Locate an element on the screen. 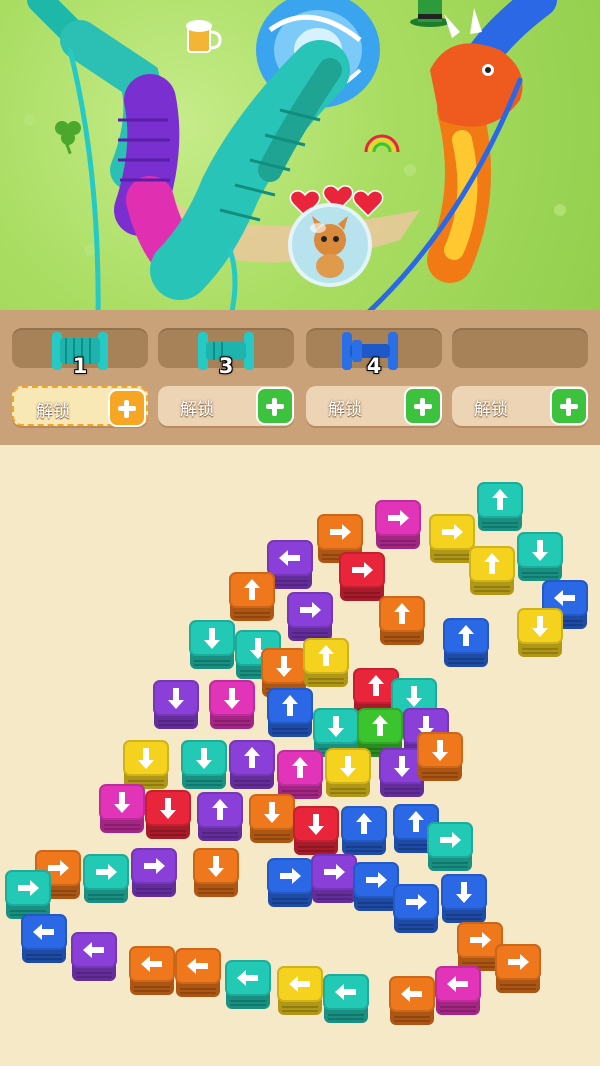 Image resolution: width=600 pixels, height=1066 pixels. slot-count-2: 3 is located at coordinates (226, 366).